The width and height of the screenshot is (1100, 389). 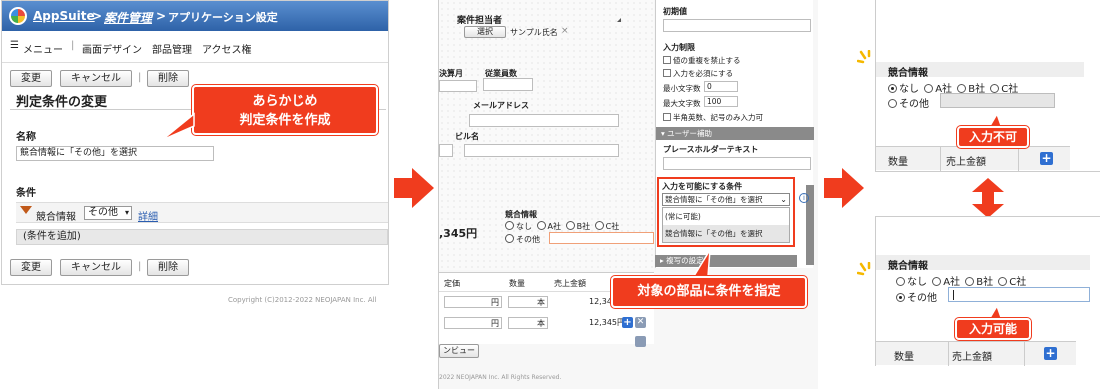 What do you see at coordinates (619, 20) in the screenshot?
I see `resize-handle-icon` at bounding box center [619, 20].